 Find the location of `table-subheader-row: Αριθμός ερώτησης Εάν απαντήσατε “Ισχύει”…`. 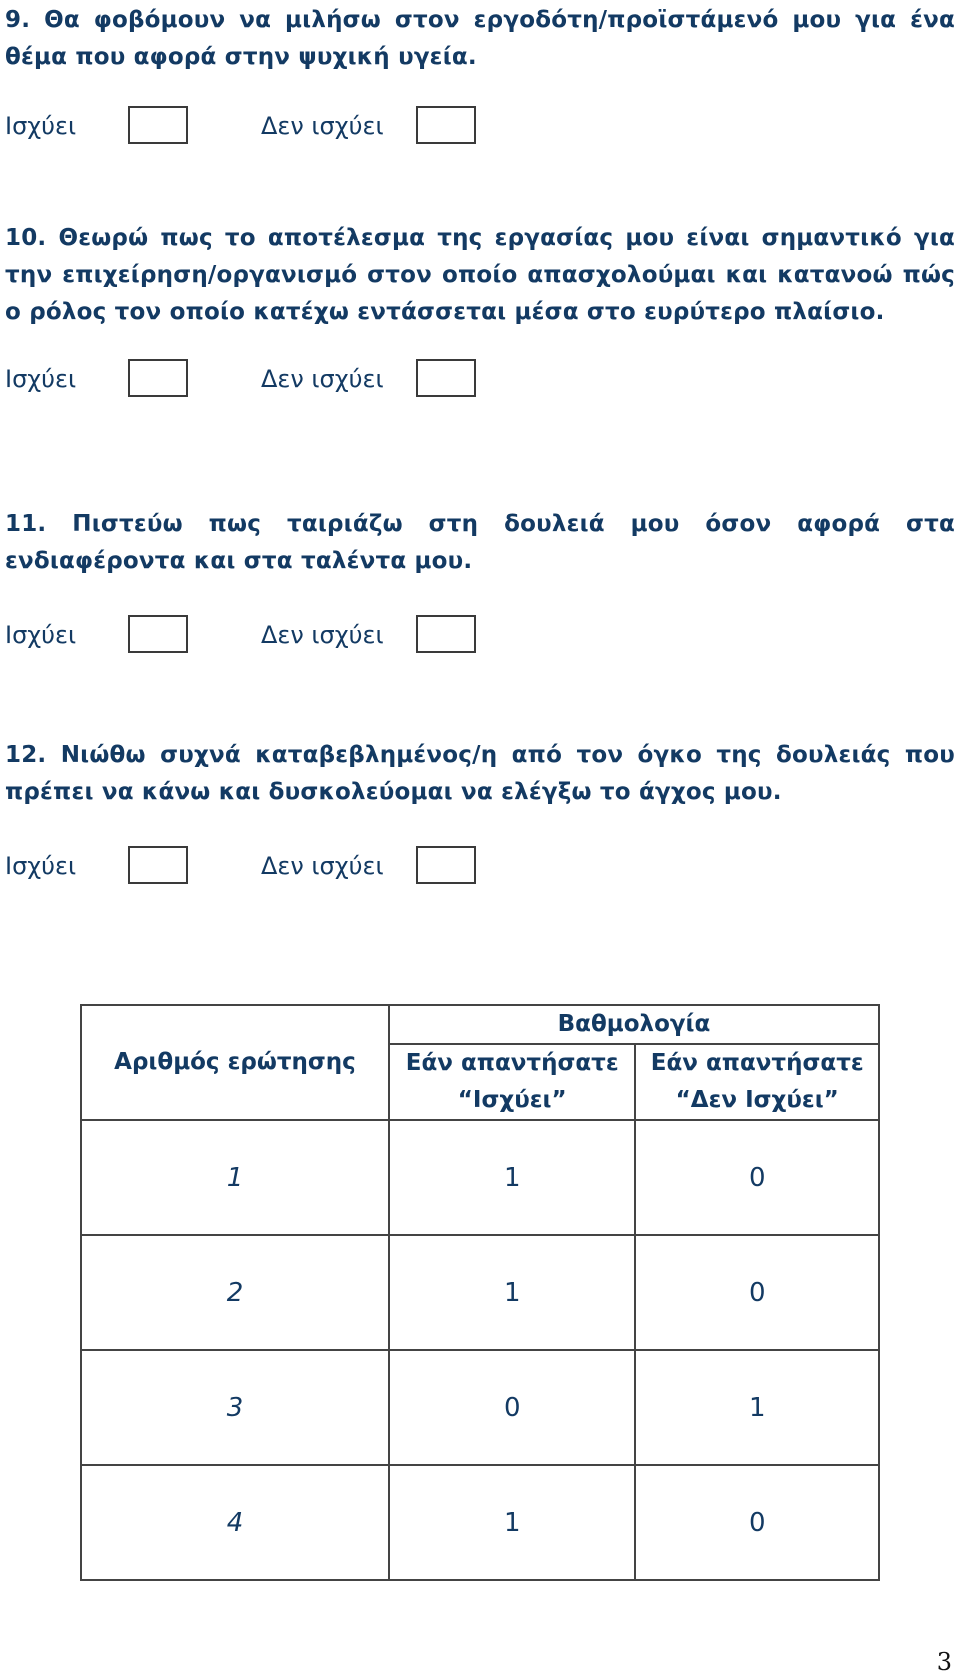

table-subheader-row: Αριθμός ερώτησης Εάν απαντήσατε “Ισχύει”… is located at coordinates (480, 1082).